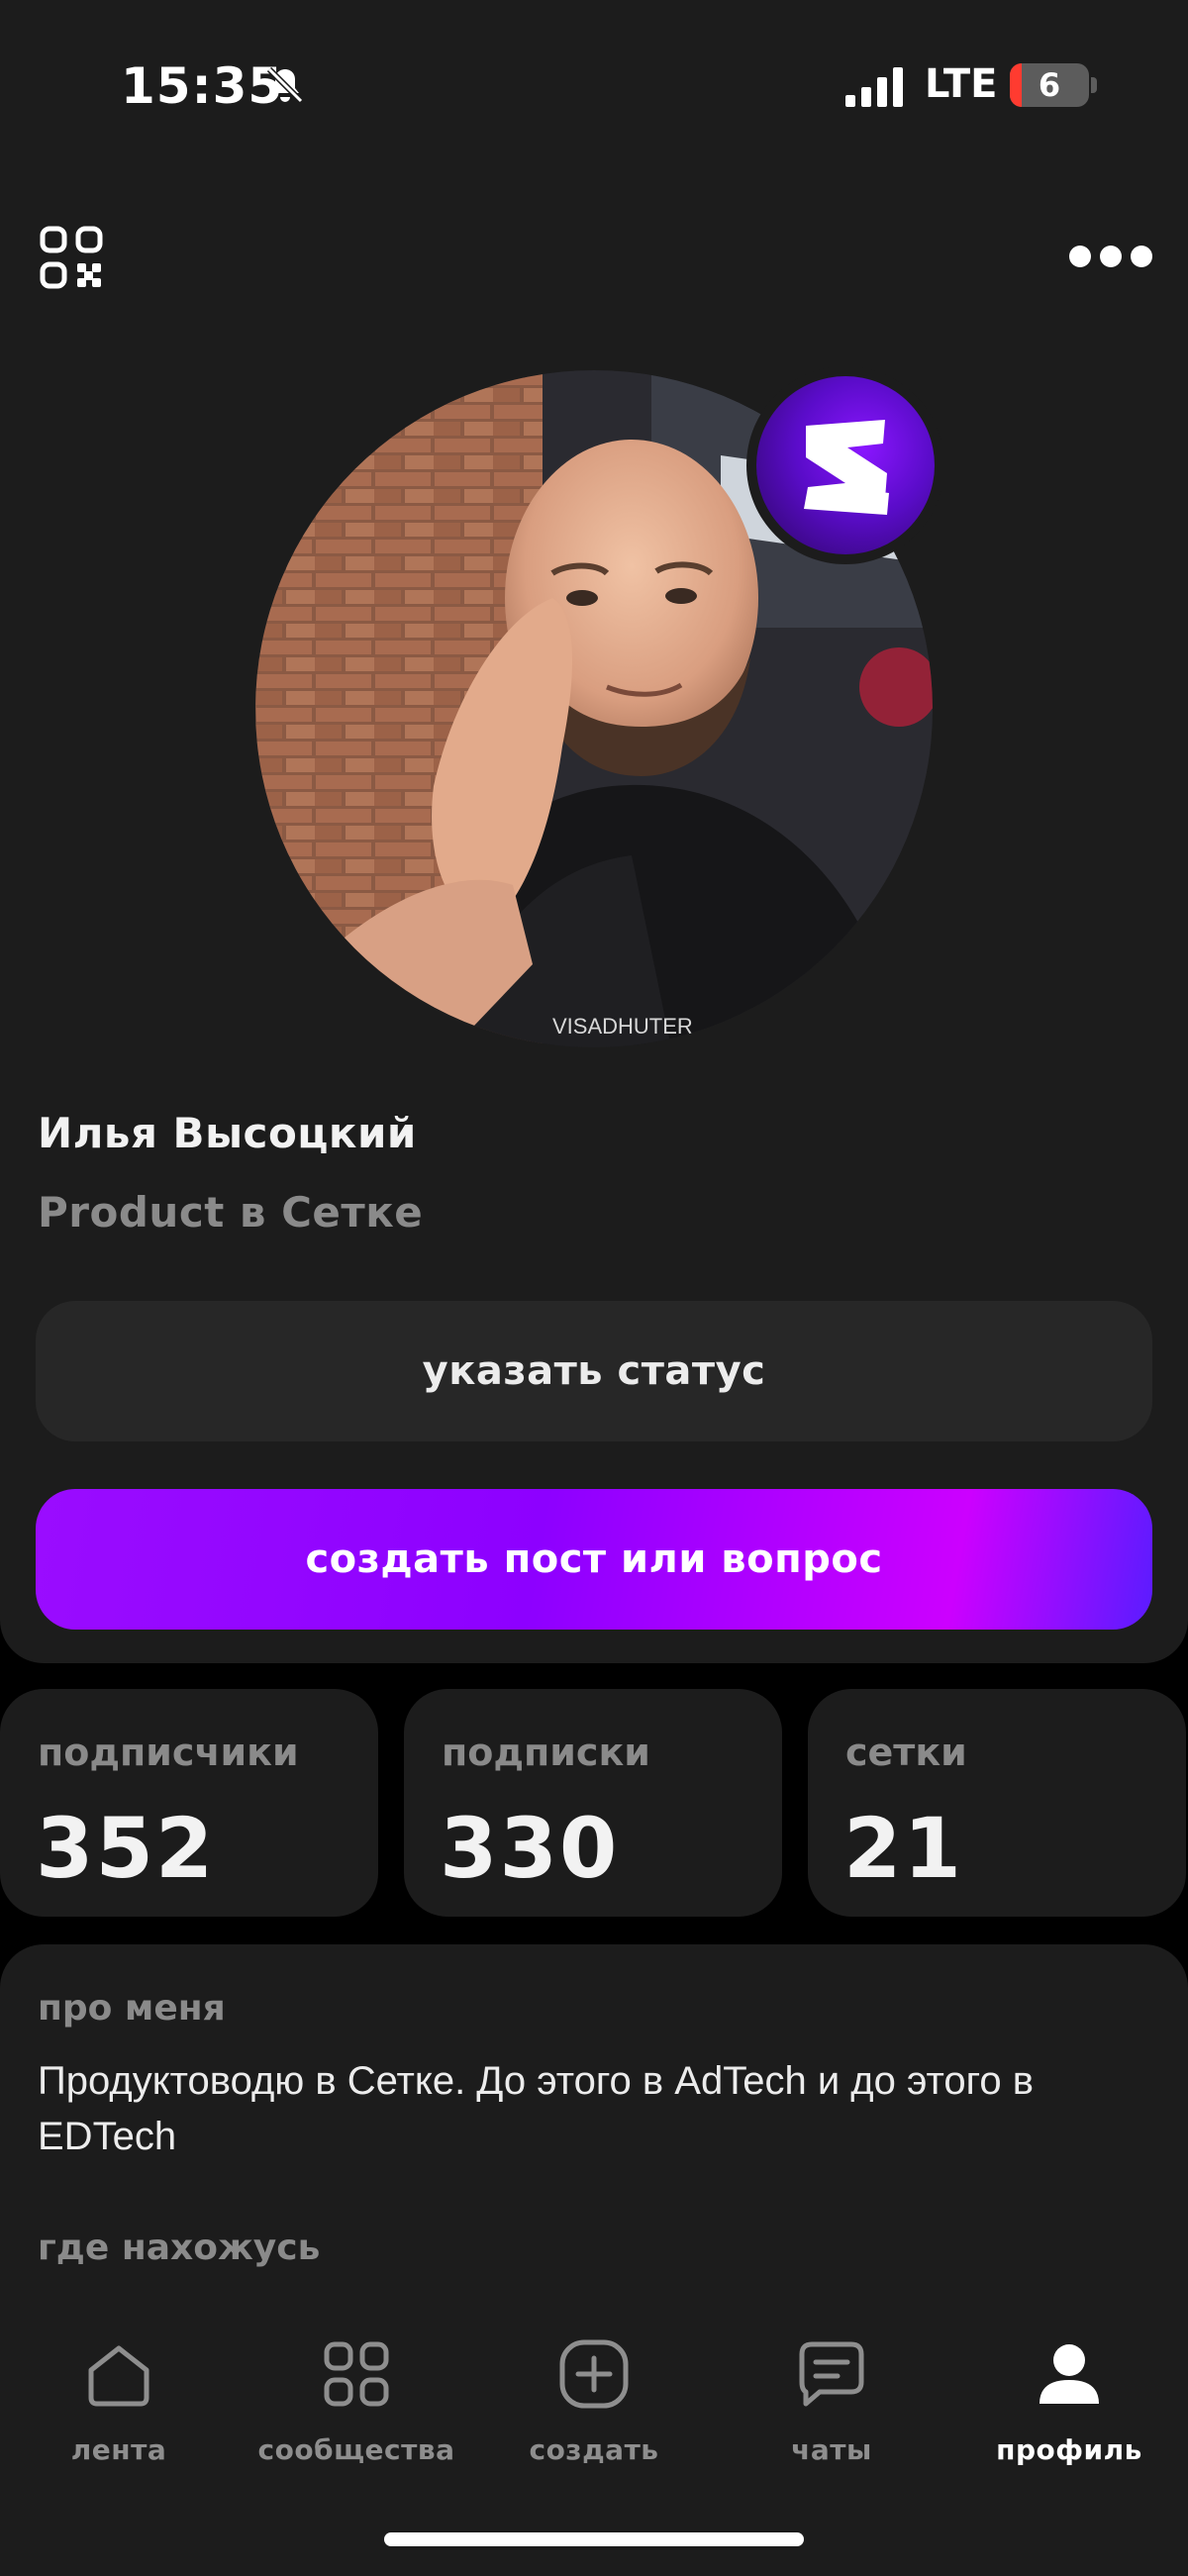  Describe the element at coordinates (71, 257) in the screenshot. I see `qr-code-icon` at that location.